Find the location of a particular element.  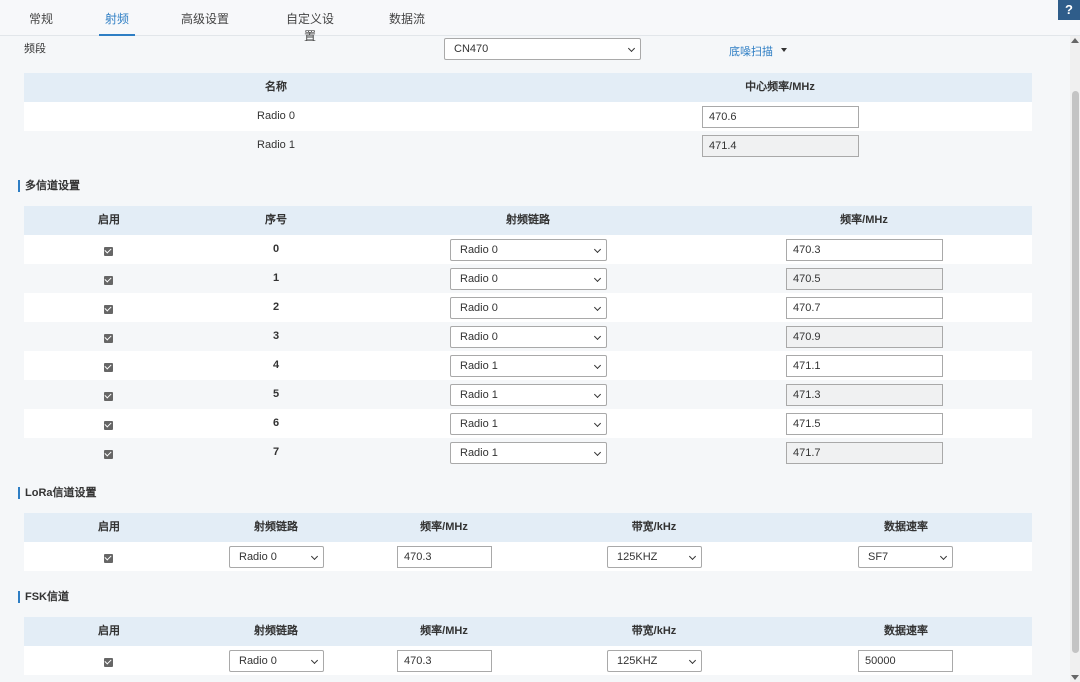

data-rate-select: SF7 is located at coordinates (905, 557).